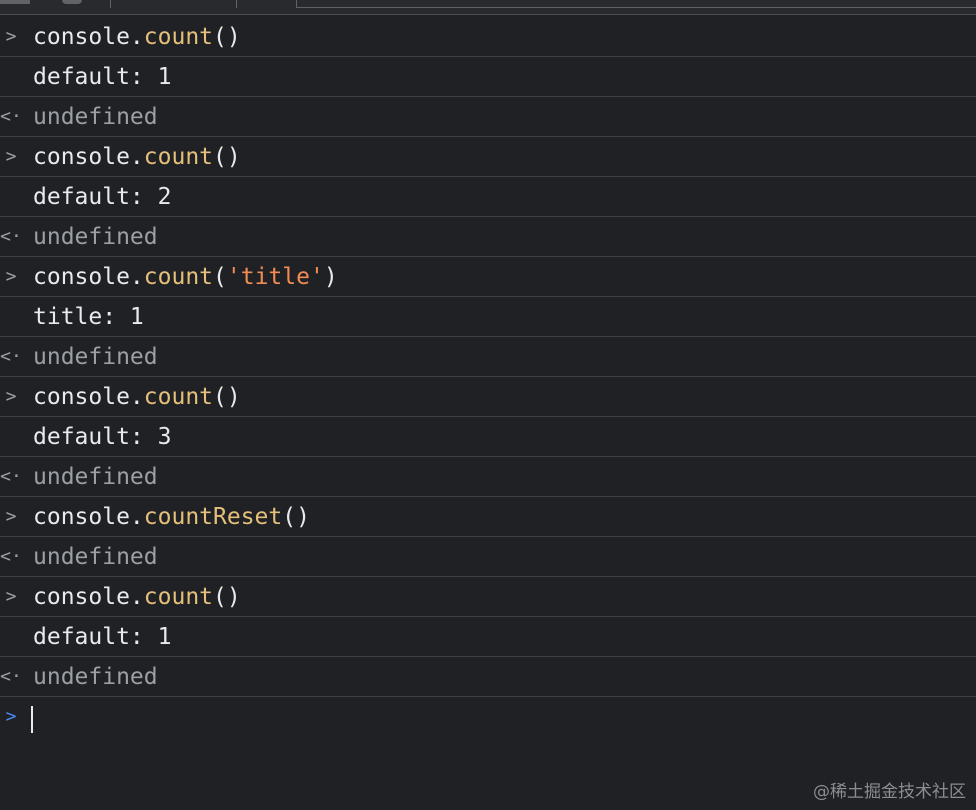 The image size is (976, 810). What do you see at coordinates (488, 317) in the screenshot?
I see `console-log-line: title: 1` at bounding box center [488, 317].